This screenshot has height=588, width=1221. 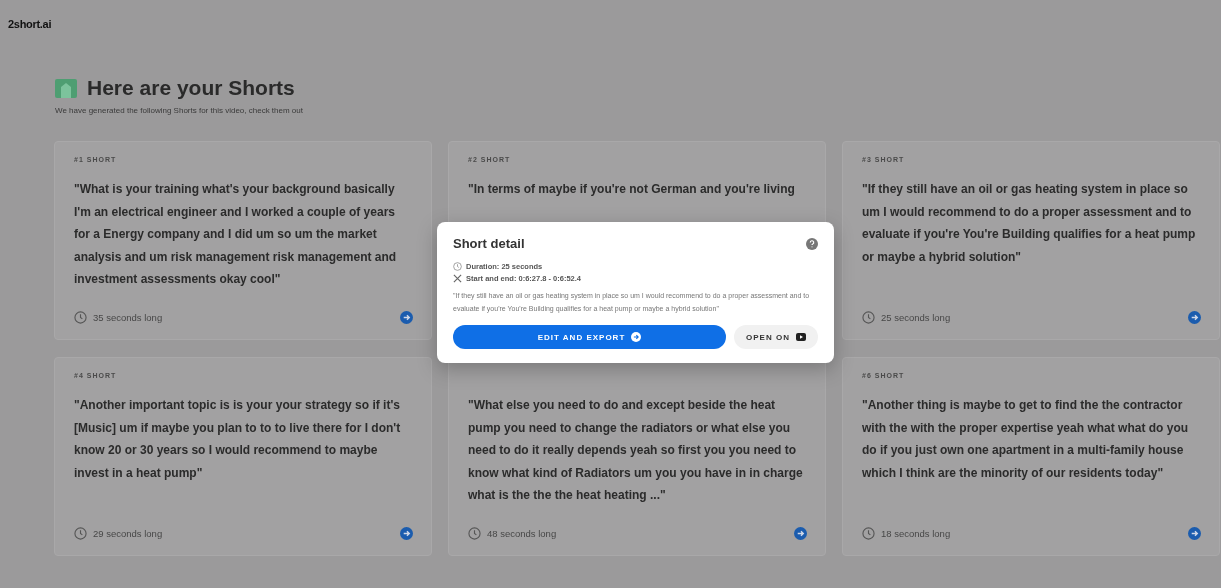 I want to click on shorts-icon, so click(x=66, y=88).